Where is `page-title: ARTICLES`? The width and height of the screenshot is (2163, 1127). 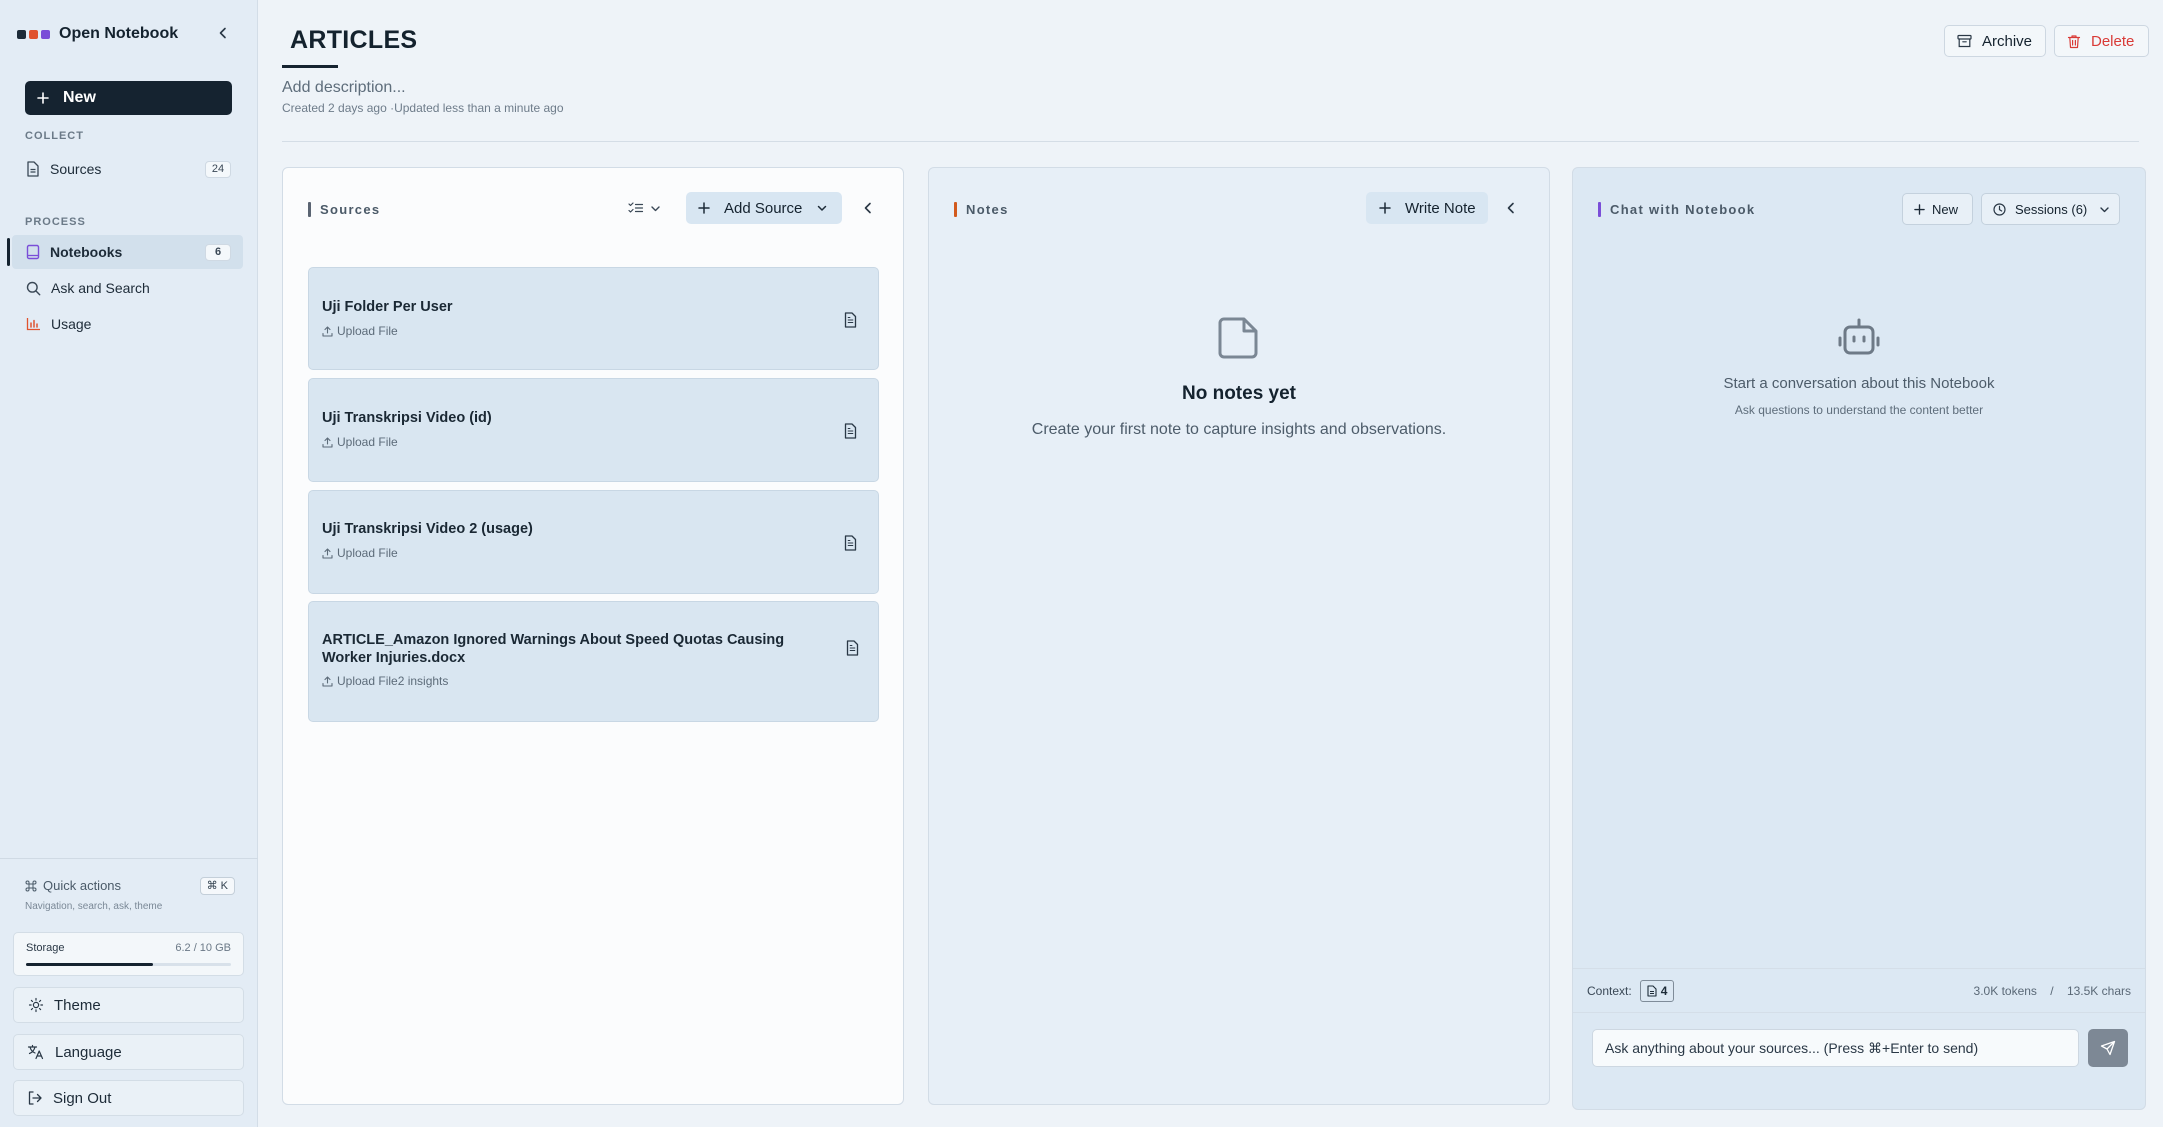 page-title: ARTICLES is located at coordinates (353, 40).